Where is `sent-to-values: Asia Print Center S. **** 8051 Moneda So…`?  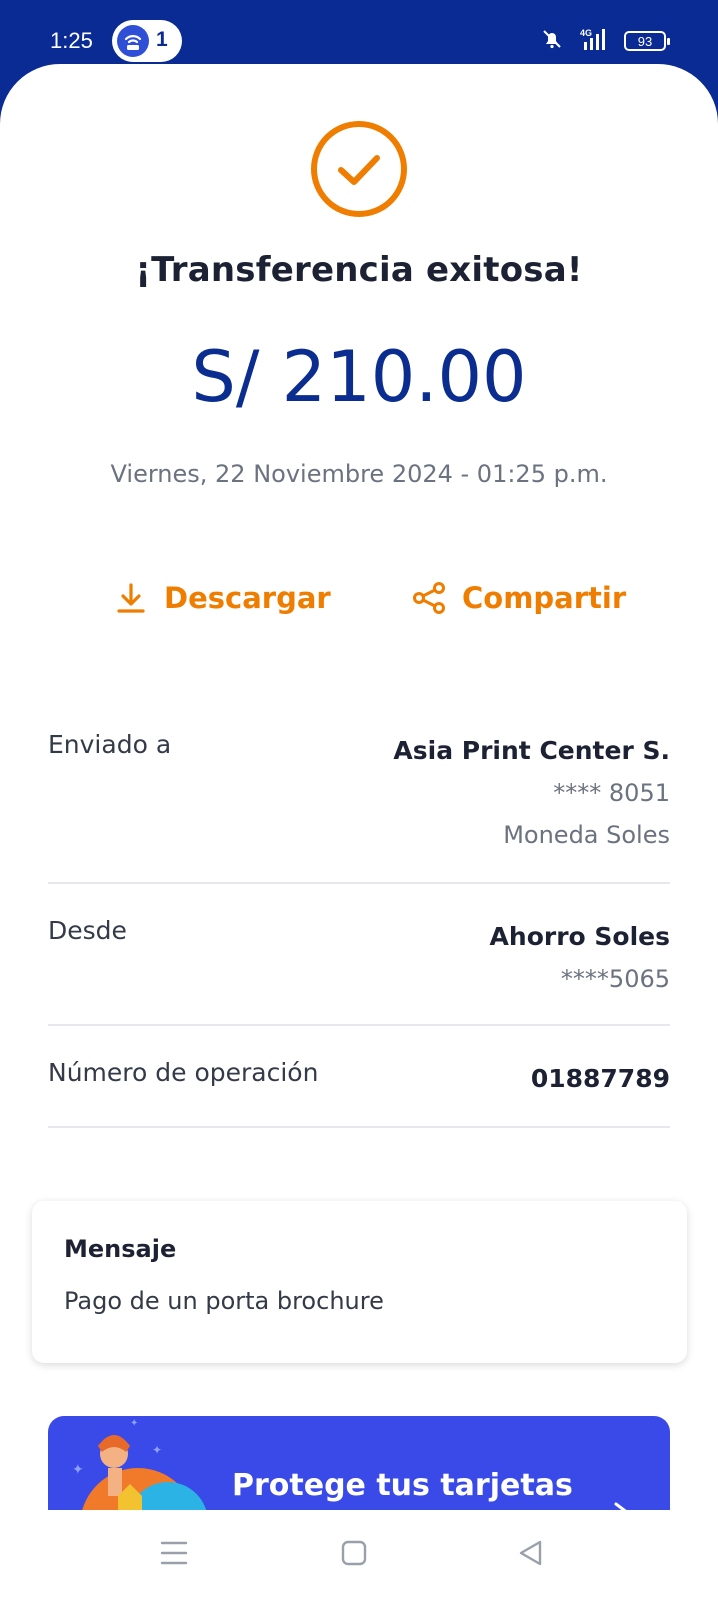
sent-to-values: Asia Print Center S. **** 8051 Moneda So… is located at coordinates (531, 793).